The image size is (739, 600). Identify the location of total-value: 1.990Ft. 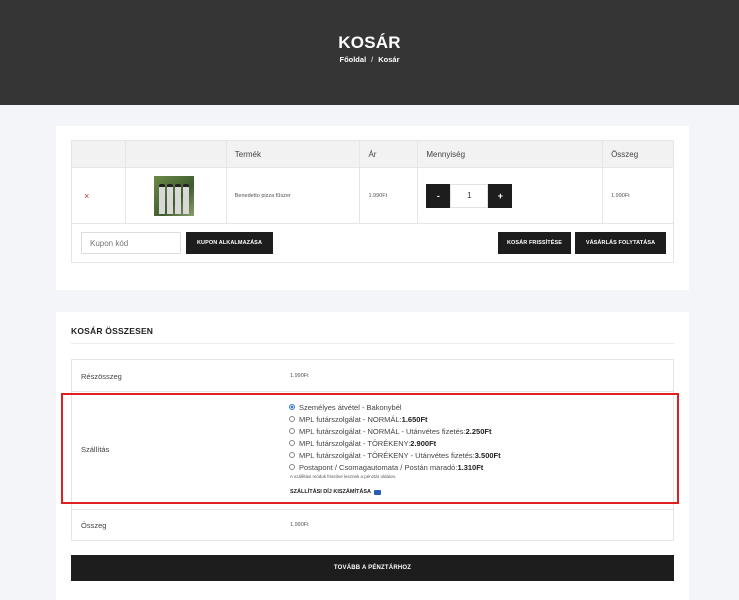
(299, 525).